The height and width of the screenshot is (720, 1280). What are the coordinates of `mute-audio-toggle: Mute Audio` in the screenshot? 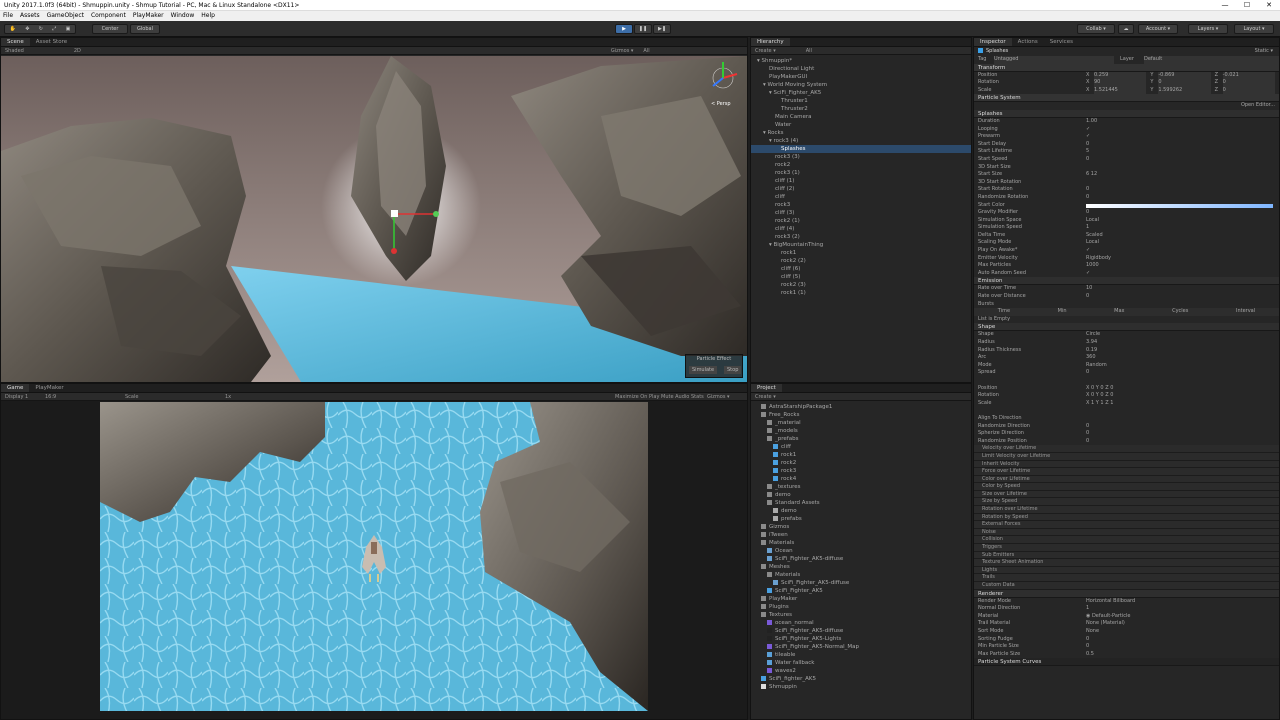 It's located at (676, 396).